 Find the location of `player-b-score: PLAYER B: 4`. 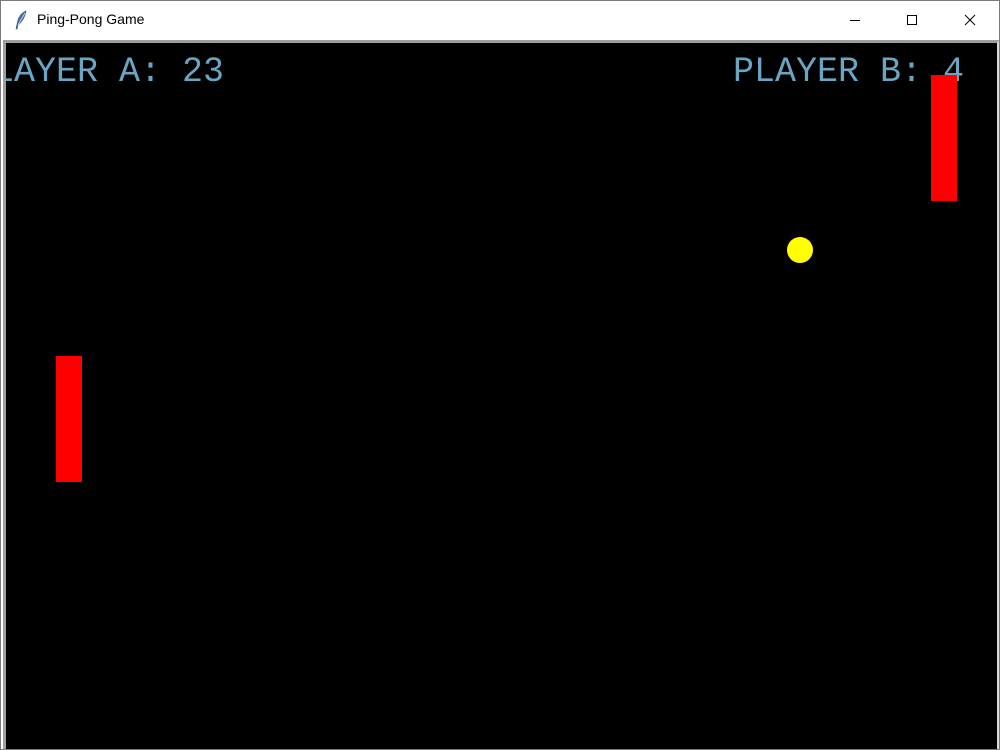

player-b-score: PLAYER B: 4 is located at coordinates (849, 72).